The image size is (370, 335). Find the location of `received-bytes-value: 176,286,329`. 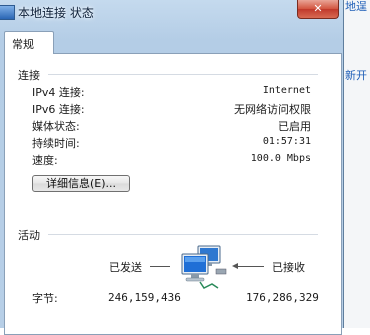

received-bytes-value: 176,286,329 is located at coordinates (282, 297).